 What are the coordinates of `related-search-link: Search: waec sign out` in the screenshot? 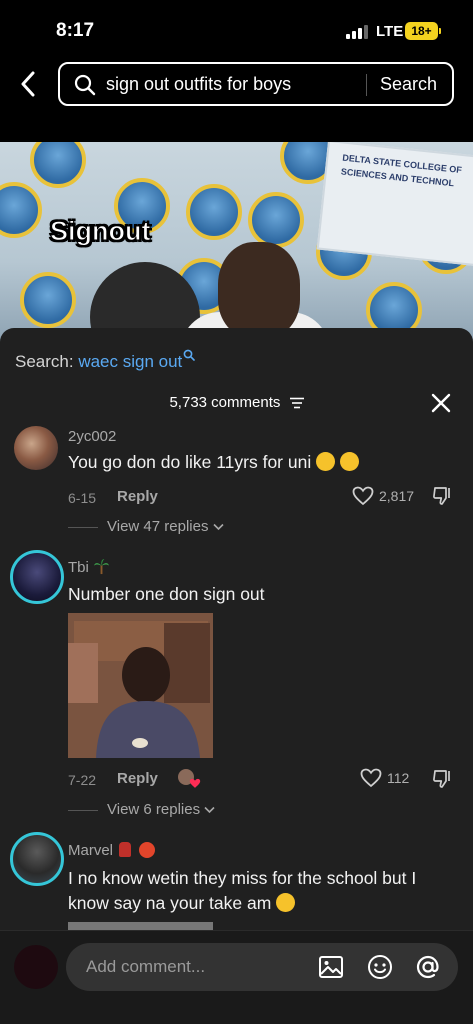 It's located at (105, 359).